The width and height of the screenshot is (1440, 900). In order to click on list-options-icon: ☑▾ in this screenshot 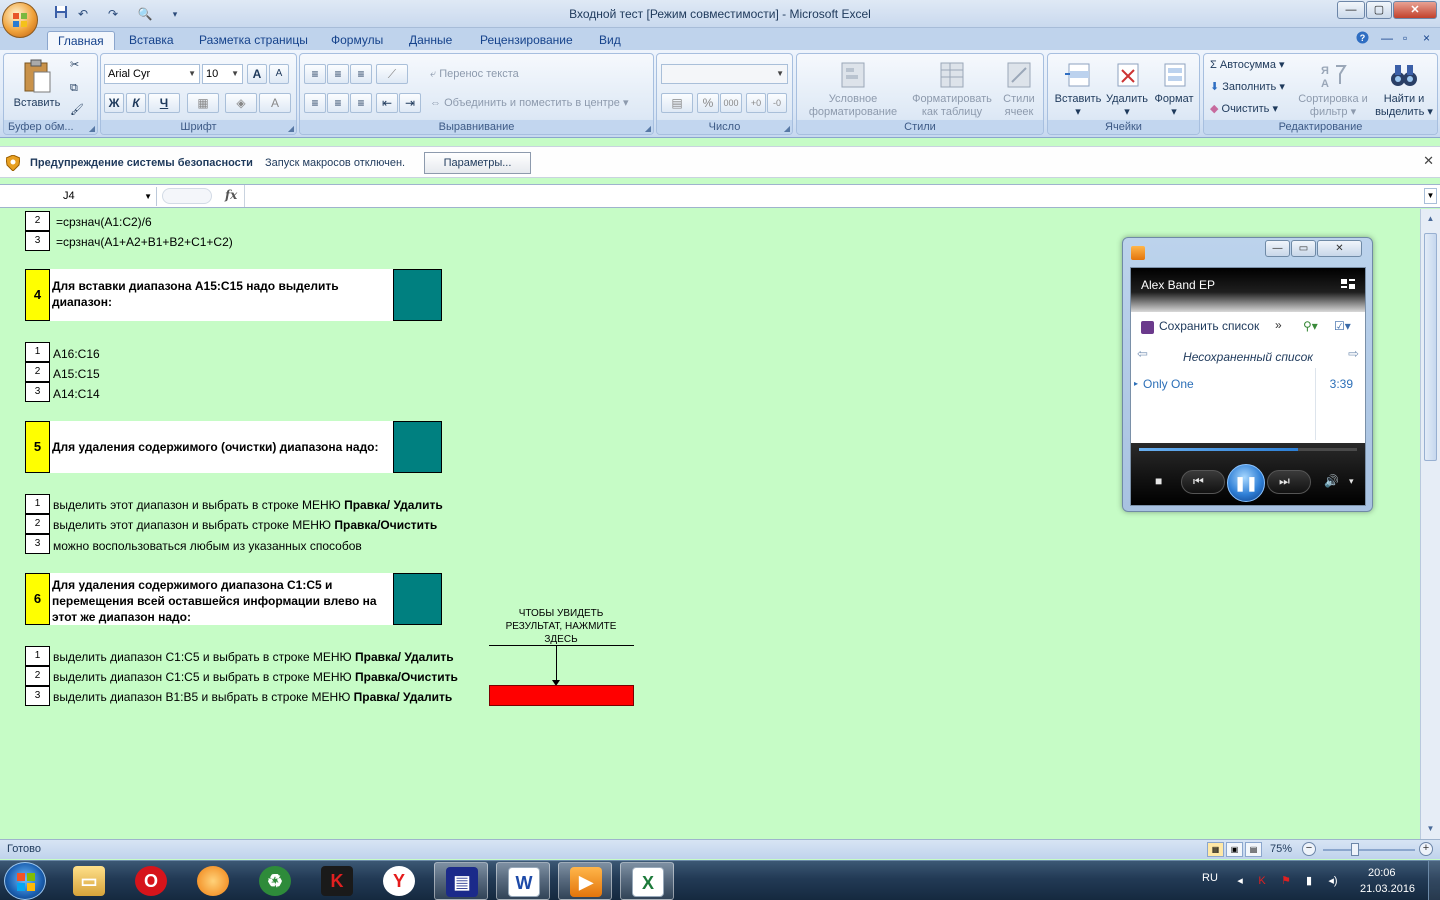, I will do `click(1342, 326)`.